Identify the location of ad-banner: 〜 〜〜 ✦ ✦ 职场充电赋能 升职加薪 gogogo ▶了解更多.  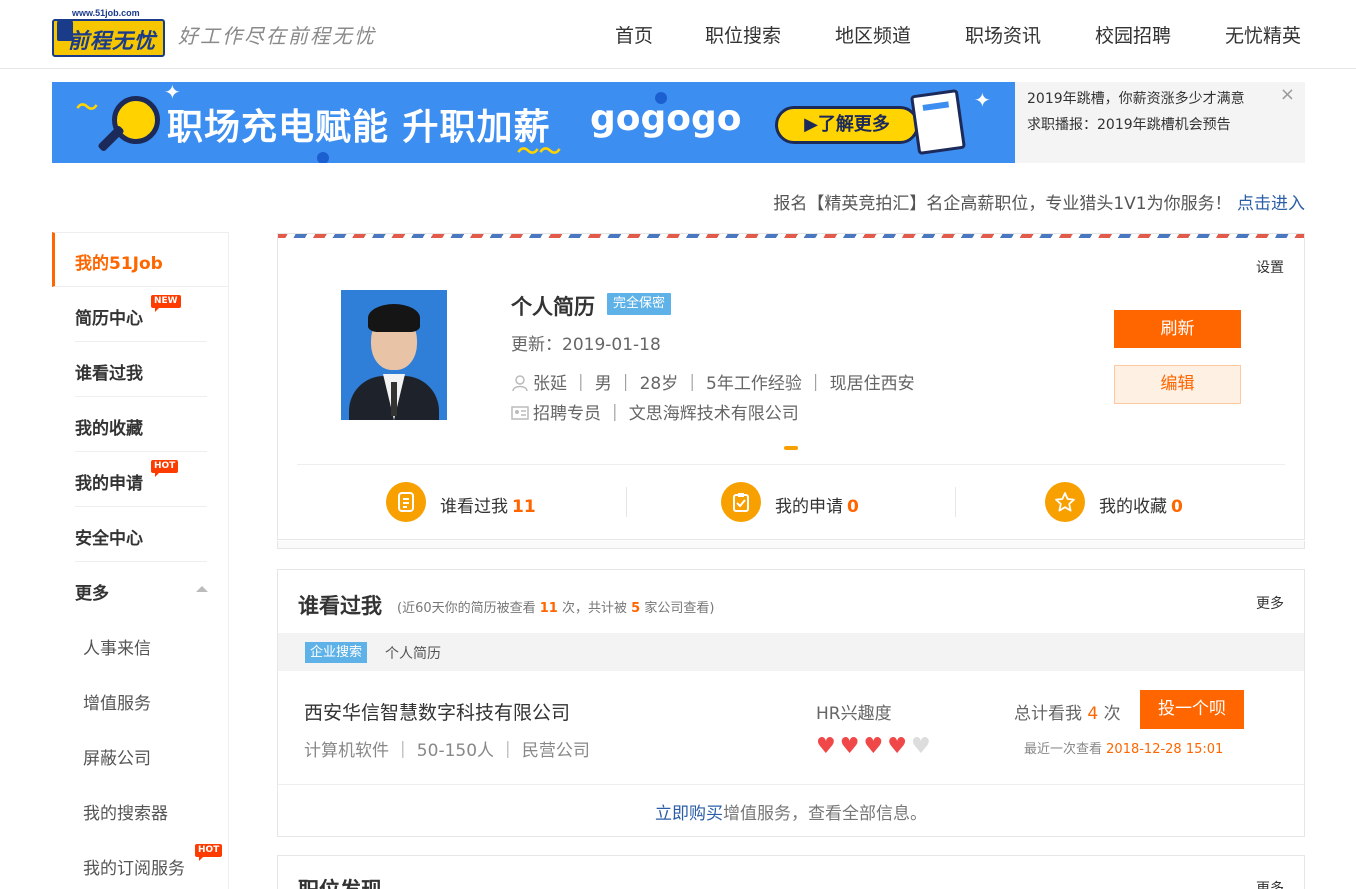
(533, 122).